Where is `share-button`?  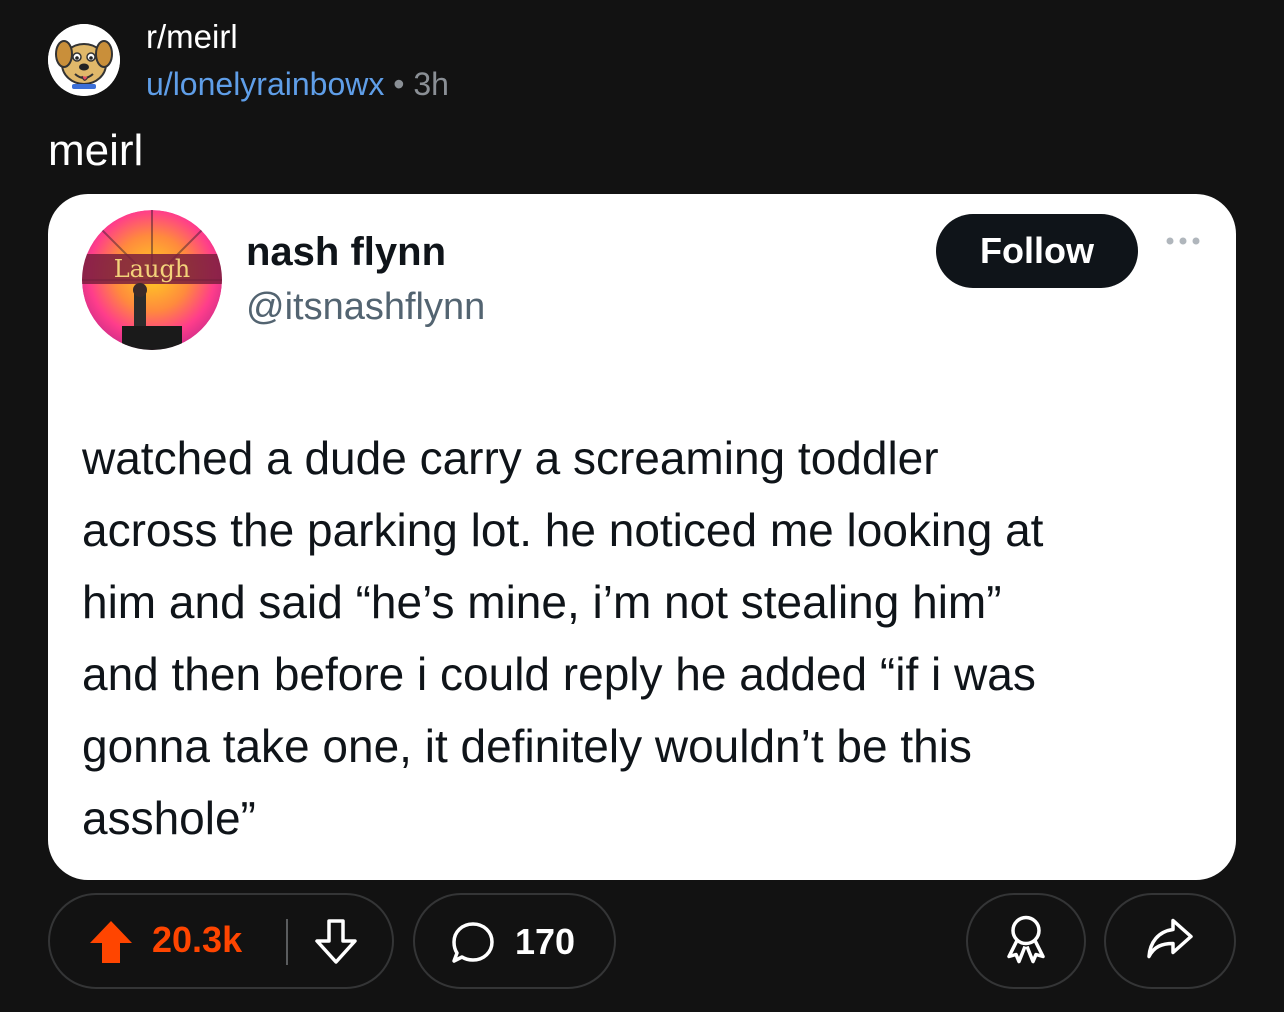
share-button is located at coordinates (1170, 941).